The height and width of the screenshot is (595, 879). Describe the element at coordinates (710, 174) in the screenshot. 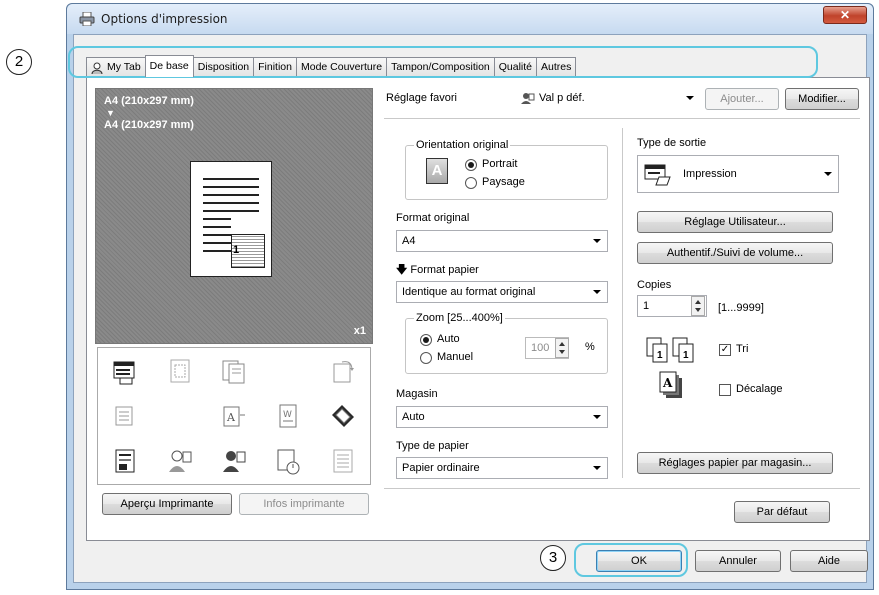

I see `output-type-value: Impression` at that location.